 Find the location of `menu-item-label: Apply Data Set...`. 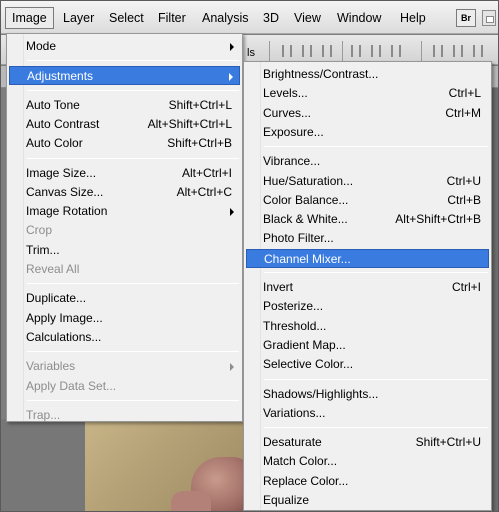

menu-item-label: Apply Data Set... is located at coordinates (71, 385).